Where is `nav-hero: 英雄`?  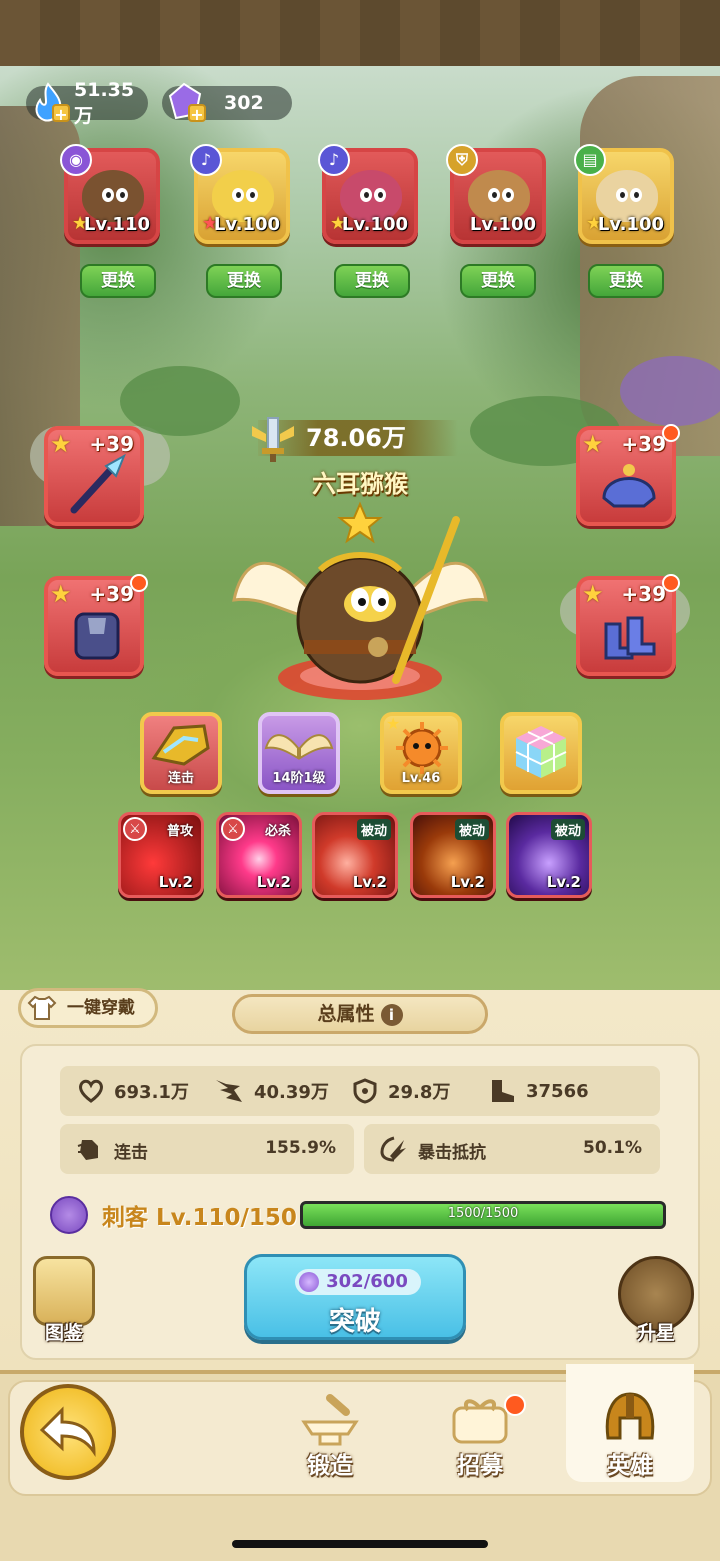
nav-hero: 英雄 is located at coordinates (630, 1438).